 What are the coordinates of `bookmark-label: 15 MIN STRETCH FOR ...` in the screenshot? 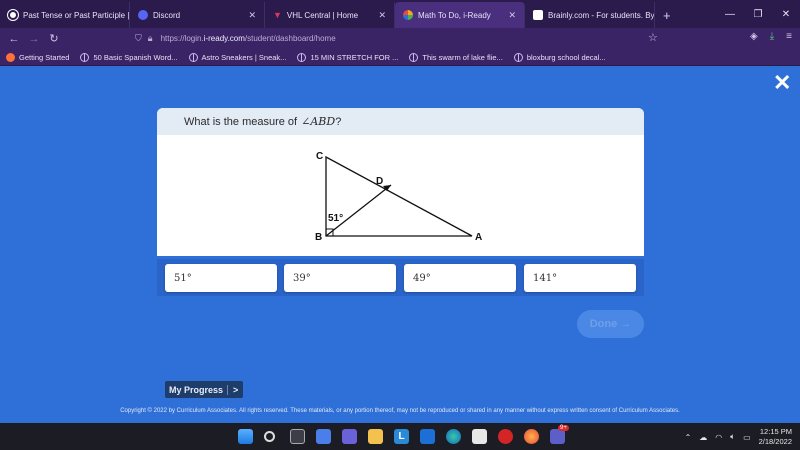 It's located at (354, 57).